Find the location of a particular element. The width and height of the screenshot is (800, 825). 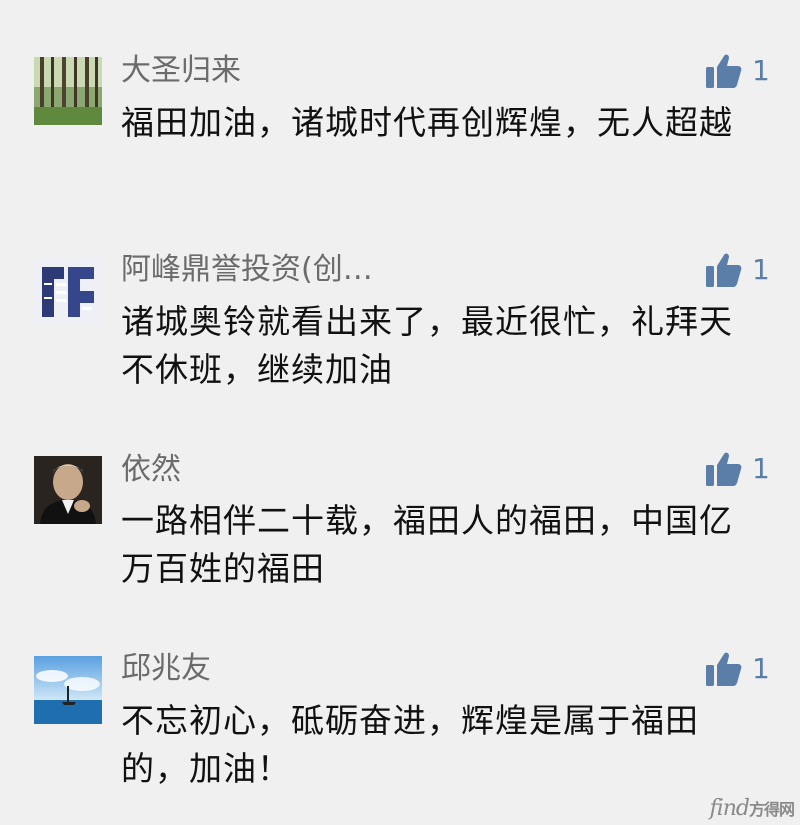

username: 邱兆友 is located at coordinates (166, 669).